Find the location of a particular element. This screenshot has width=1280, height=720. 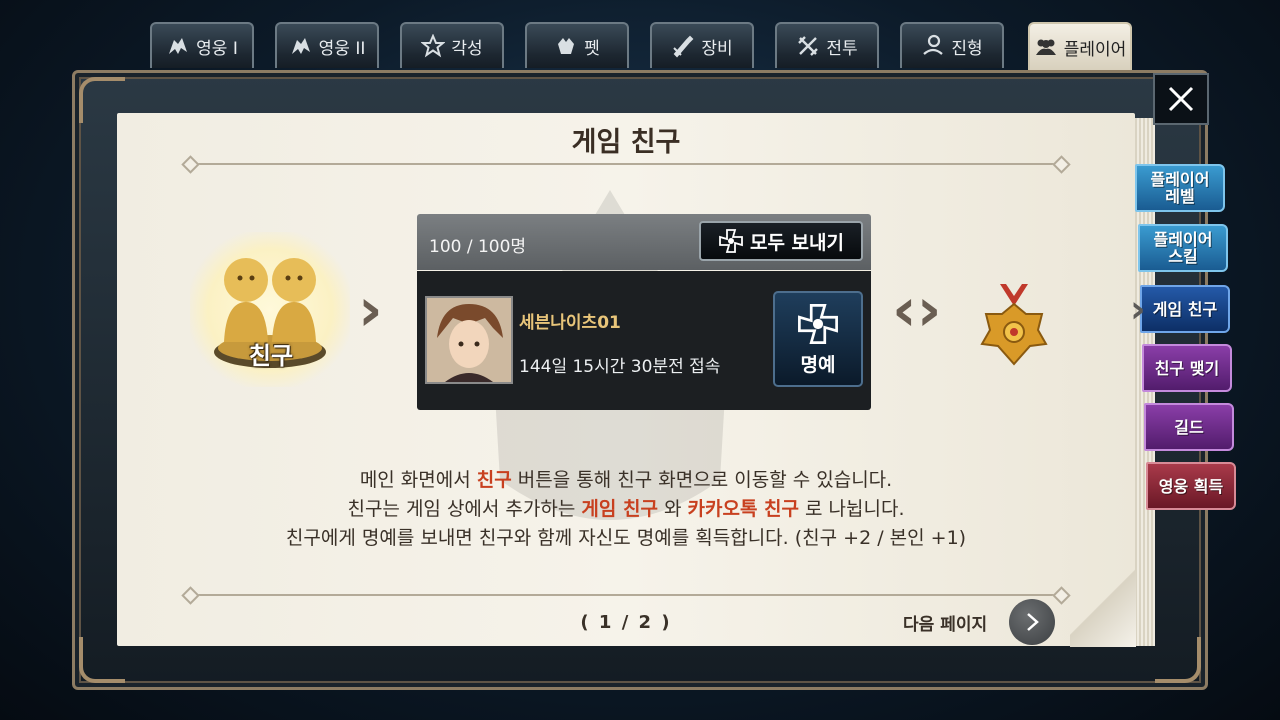

title-divider is located at coordinates (626, 164).